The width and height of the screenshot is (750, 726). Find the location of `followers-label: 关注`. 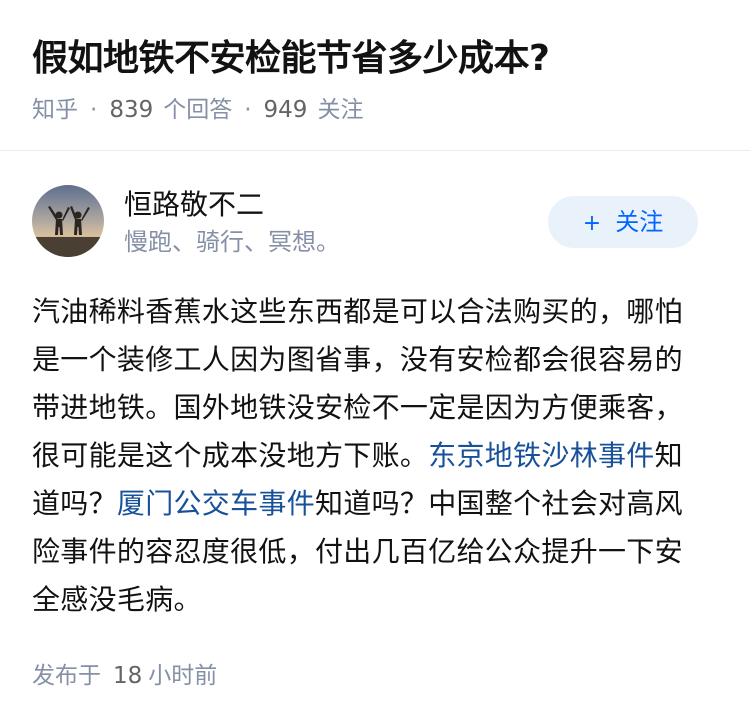

followers-label: 关注 is located at coordinates (340, 110).